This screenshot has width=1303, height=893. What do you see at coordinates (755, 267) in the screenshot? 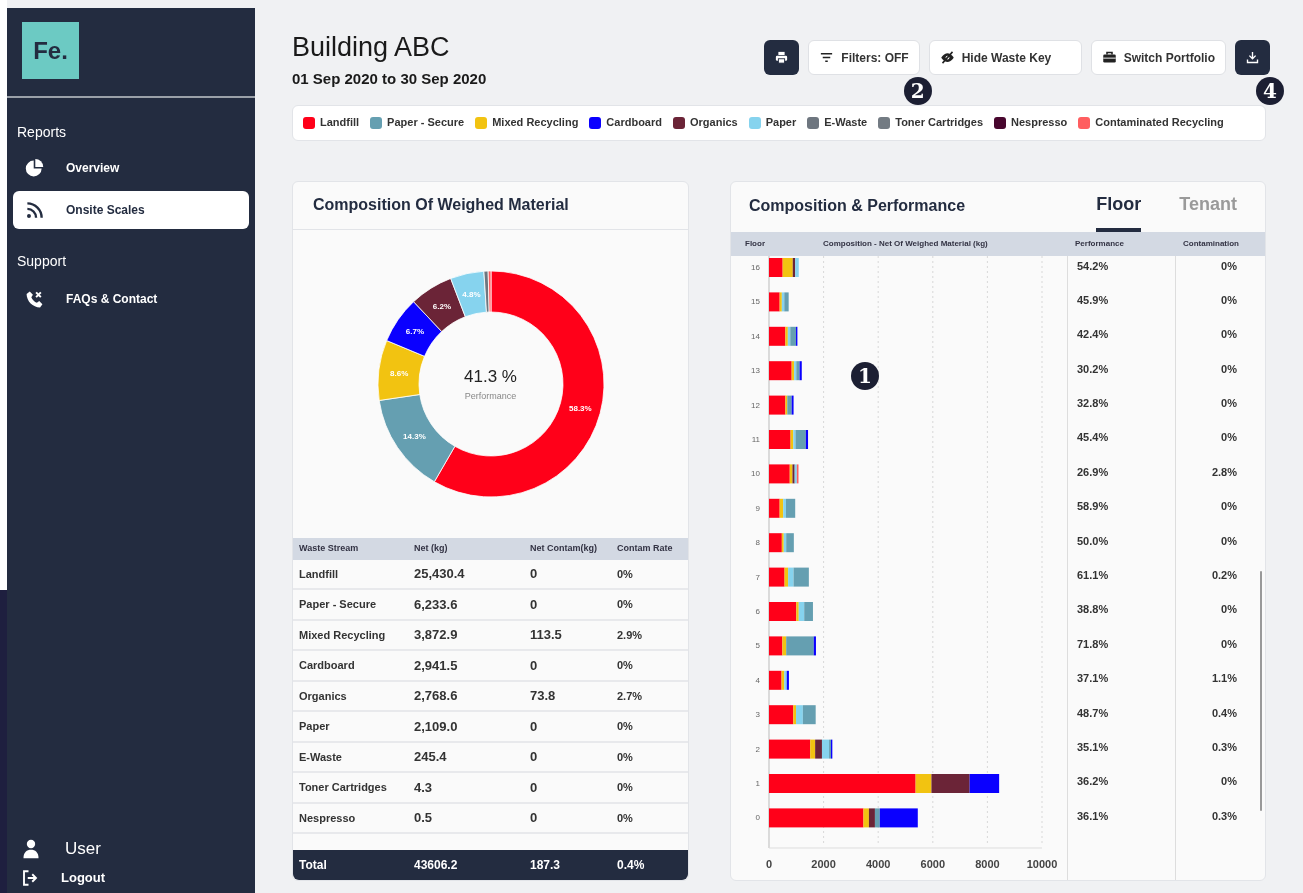
I see `floor-label: 16` at bounding box center [755, 267].